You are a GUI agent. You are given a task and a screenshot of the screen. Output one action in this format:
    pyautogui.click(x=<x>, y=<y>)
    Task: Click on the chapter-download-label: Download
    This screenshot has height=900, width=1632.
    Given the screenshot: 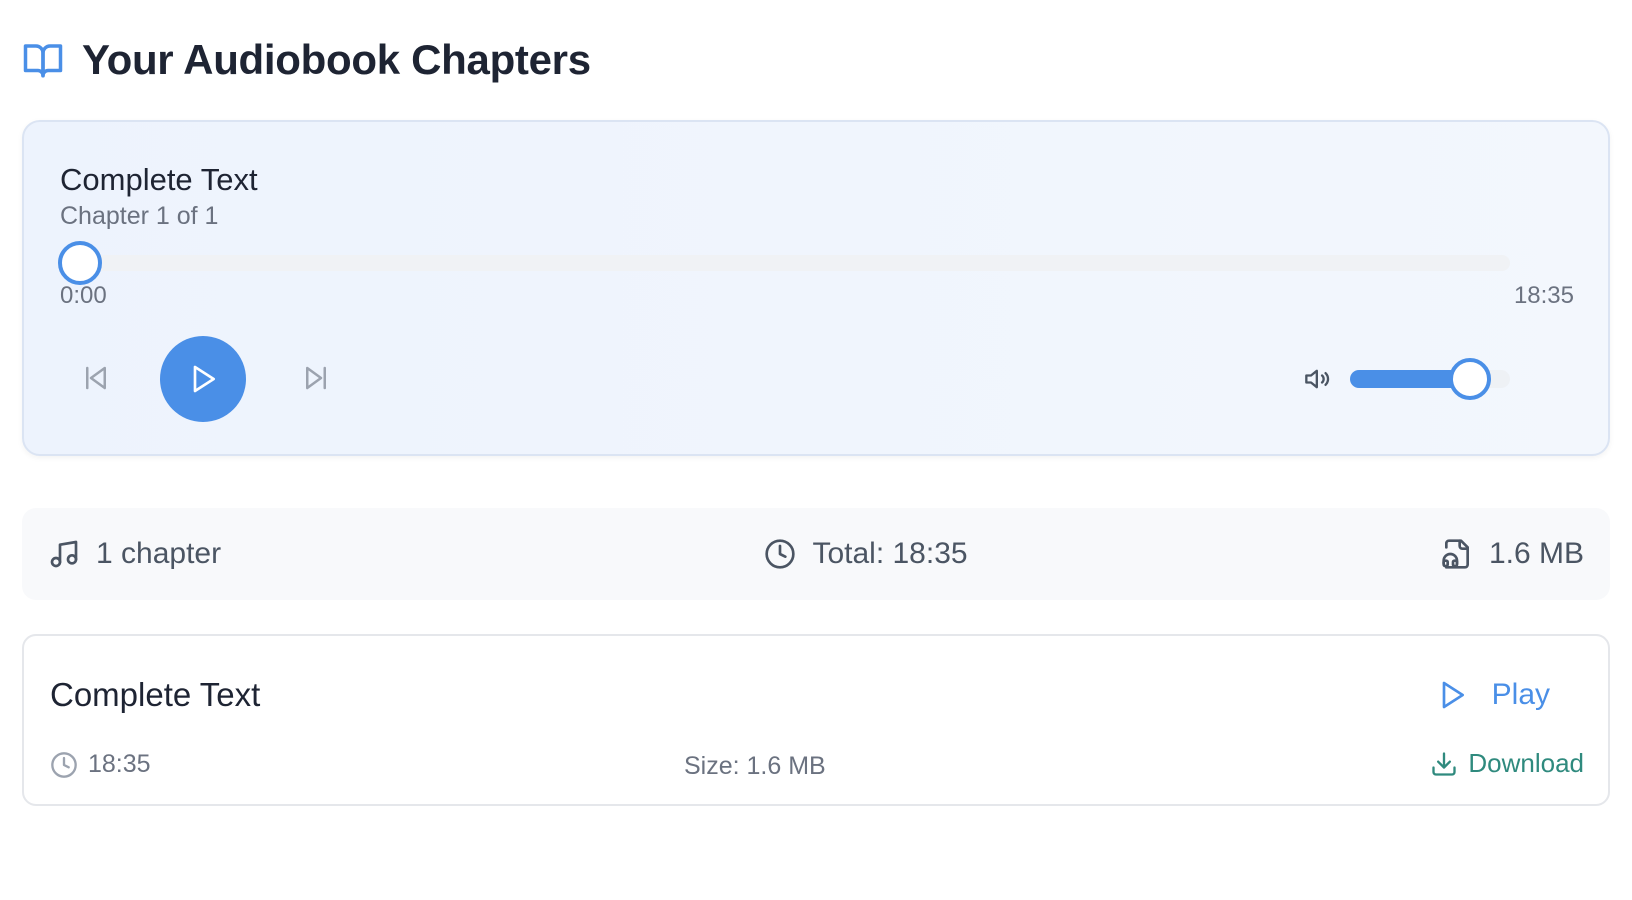 What is the action you would take?
    pyautogui.click(x=1526, y=763)
    